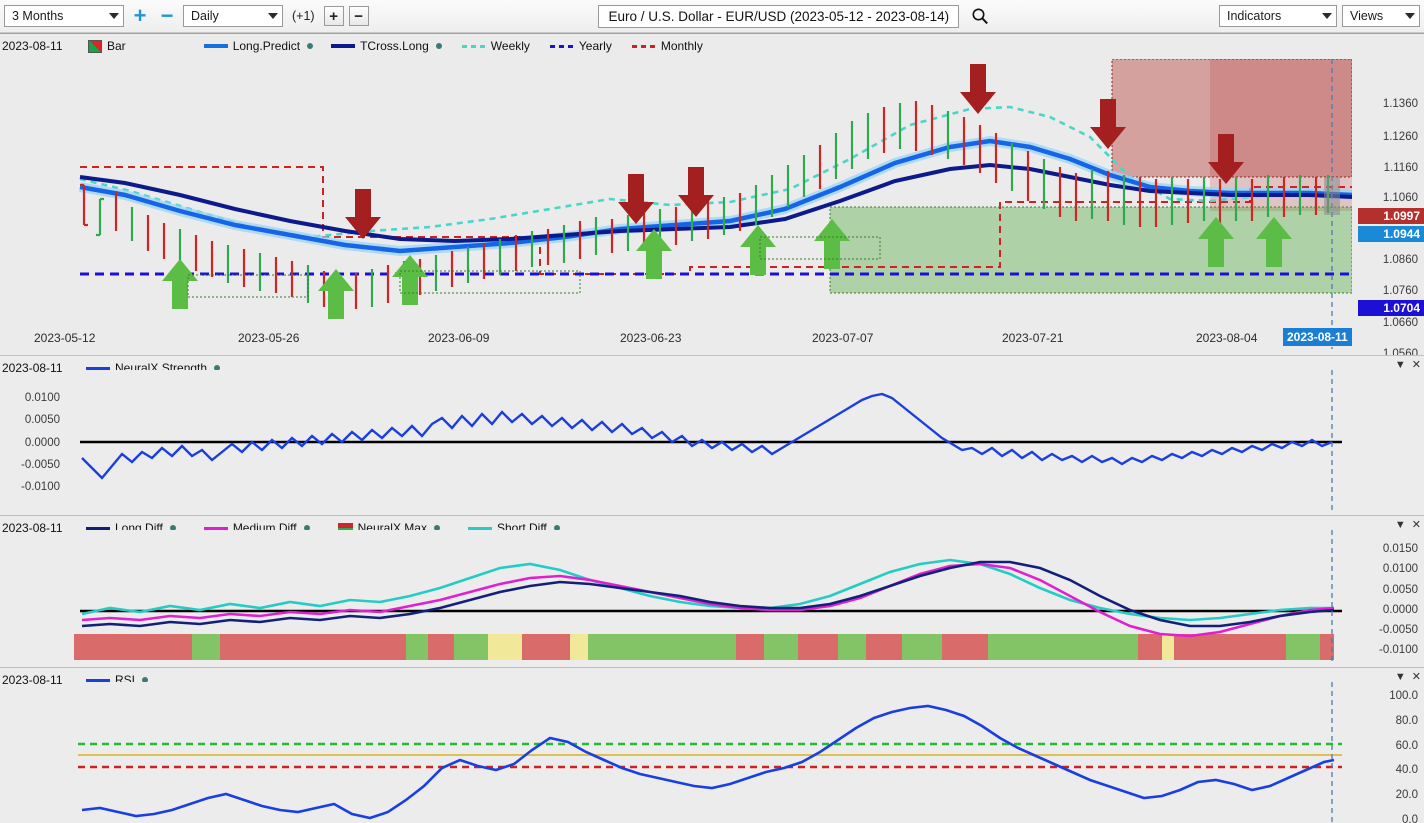  I want to click on x-tick: 2023-07-21, so click(1033, 338).